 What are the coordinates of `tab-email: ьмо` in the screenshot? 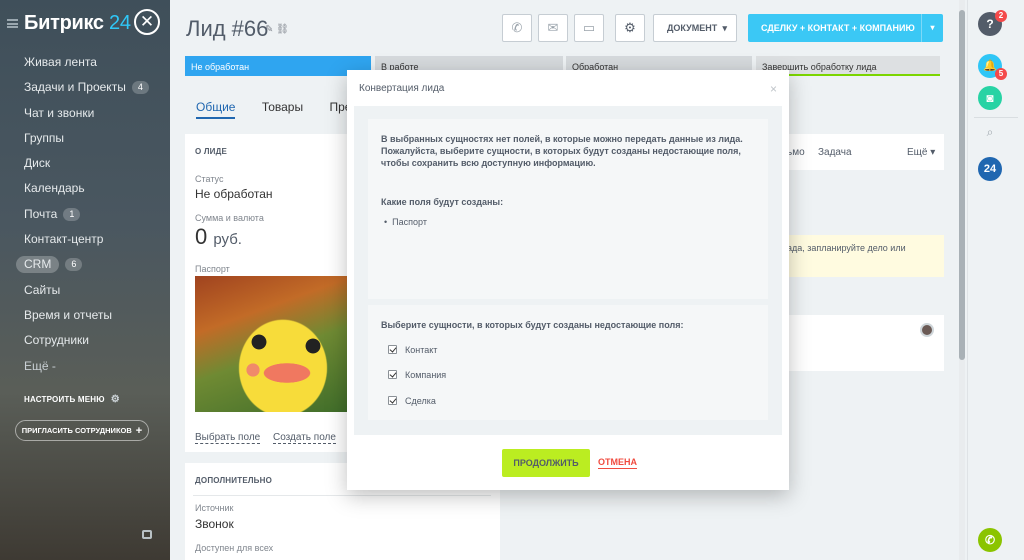 It's located at (796, 152).